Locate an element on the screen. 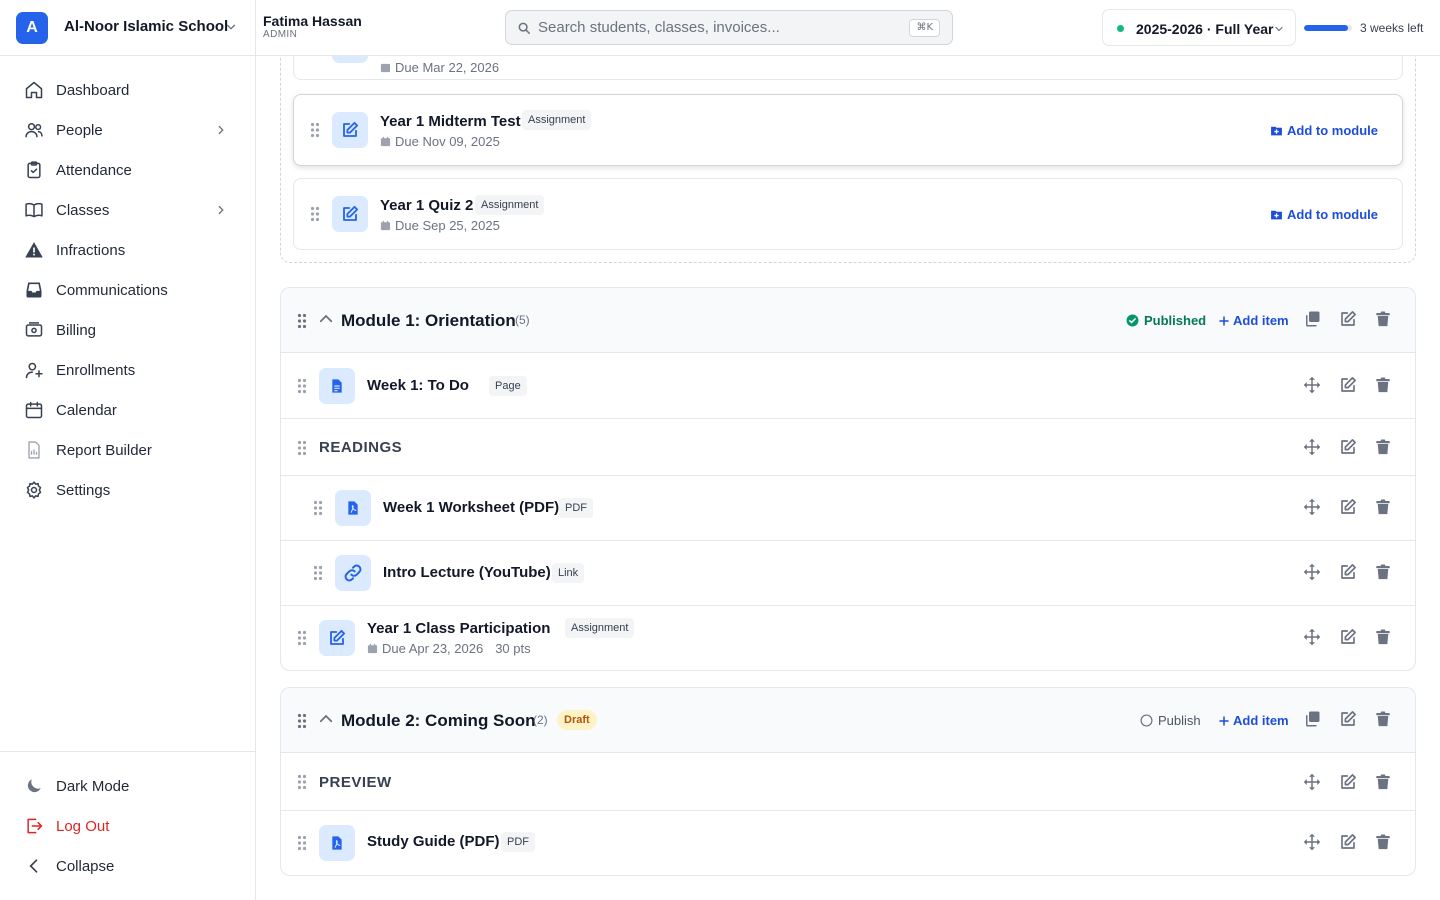  publish-status-label: Publish is located at coordinates (1179, 720).